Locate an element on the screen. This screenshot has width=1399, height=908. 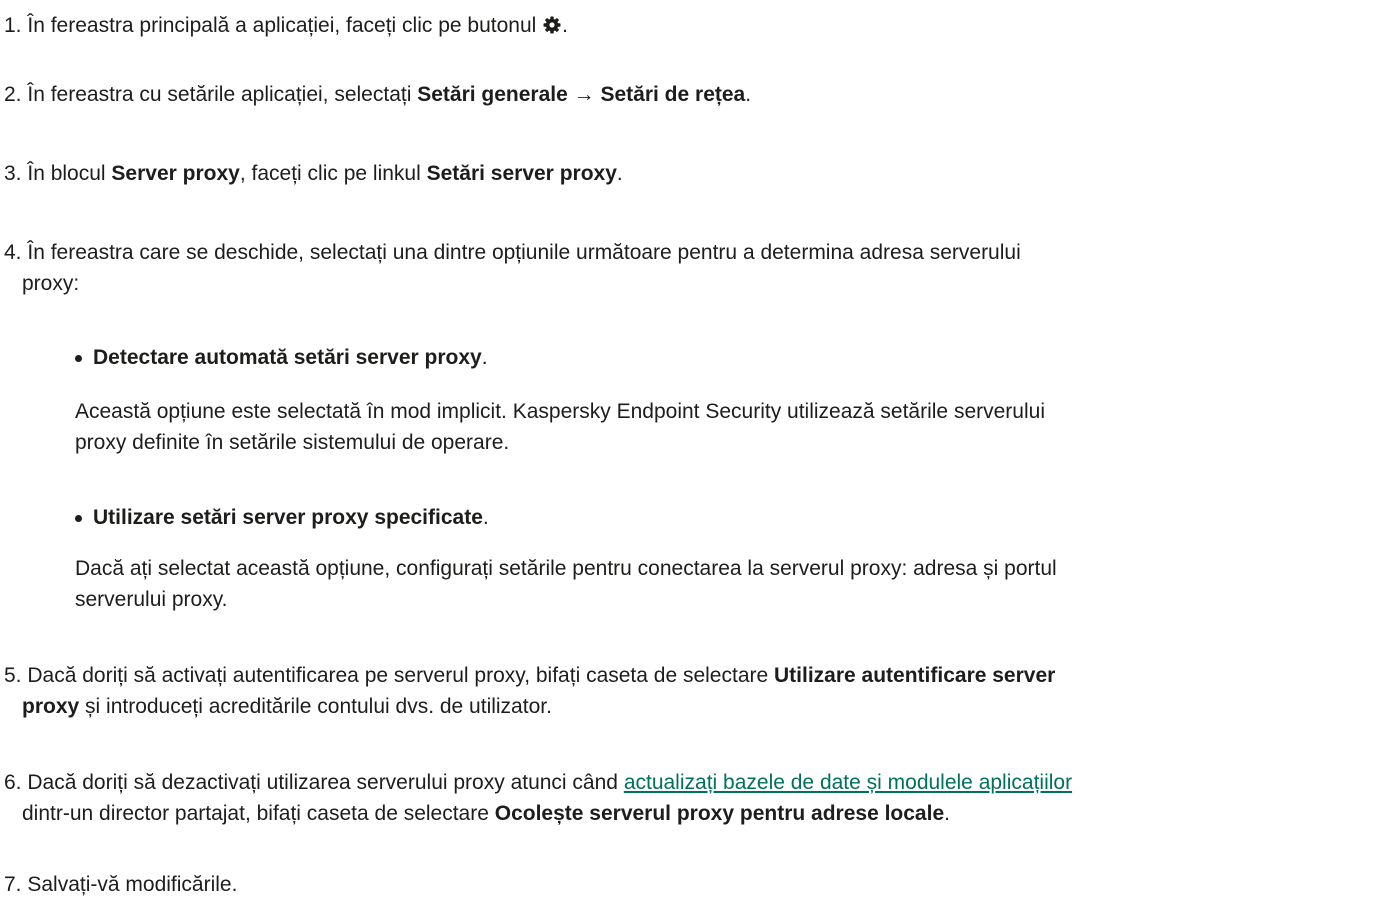
step-text-line2: proxy: is located at coordinates (51, 283).